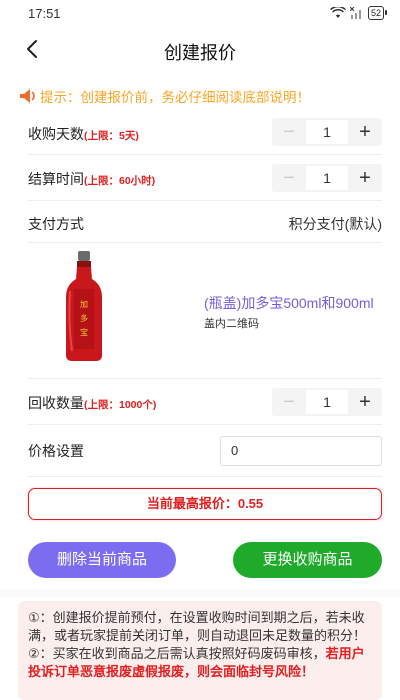 The height and width of the screenshot is (700, 400). I want to click on days-label-text: 收购天数, so click(56, 134).